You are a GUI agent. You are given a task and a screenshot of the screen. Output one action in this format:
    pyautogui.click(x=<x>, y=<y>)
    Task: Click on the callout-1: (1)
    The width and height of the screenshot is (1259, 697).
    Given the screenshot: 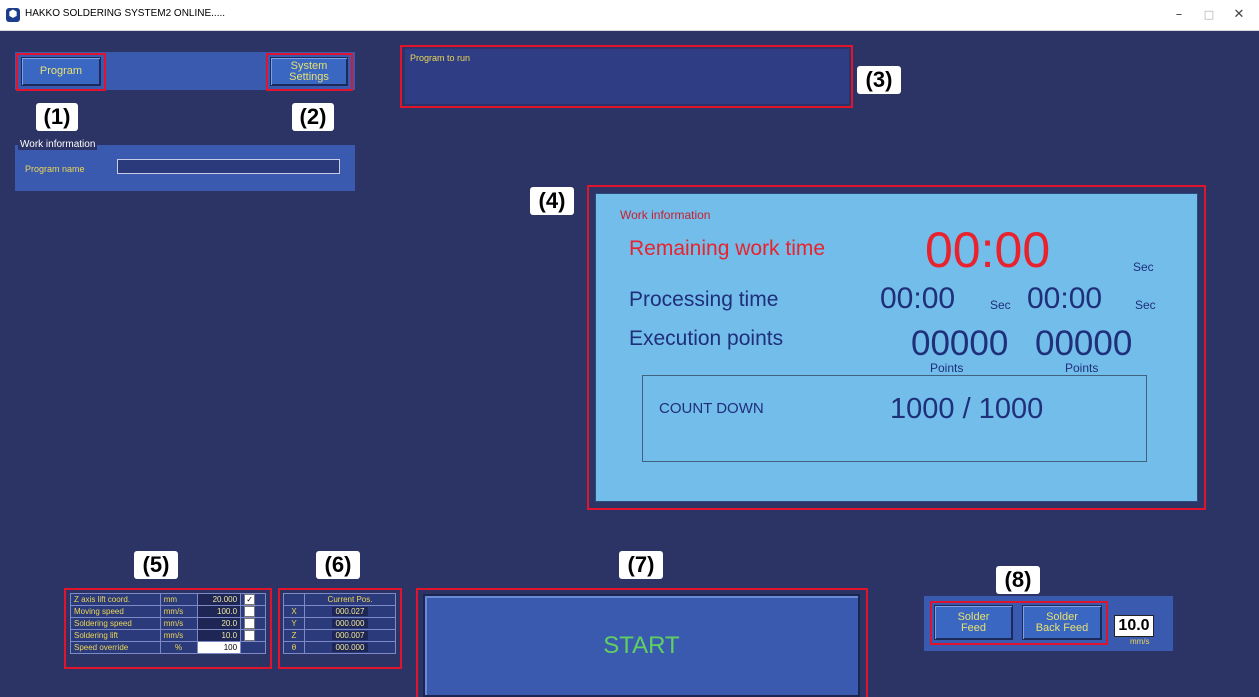 What is the action you would take?
    pyautogui.click(x=57, y=117)
    